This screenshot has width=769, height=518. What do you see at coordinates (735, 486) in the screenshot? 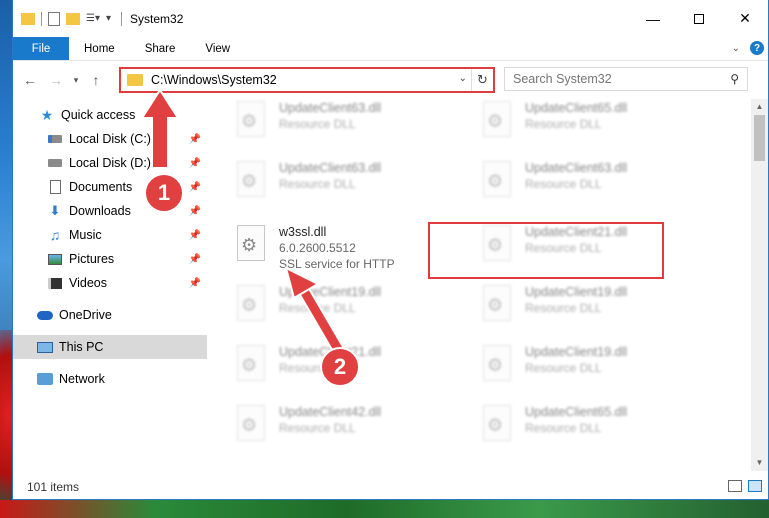
I see `details-view-icon` at bounding box center [735, 486].